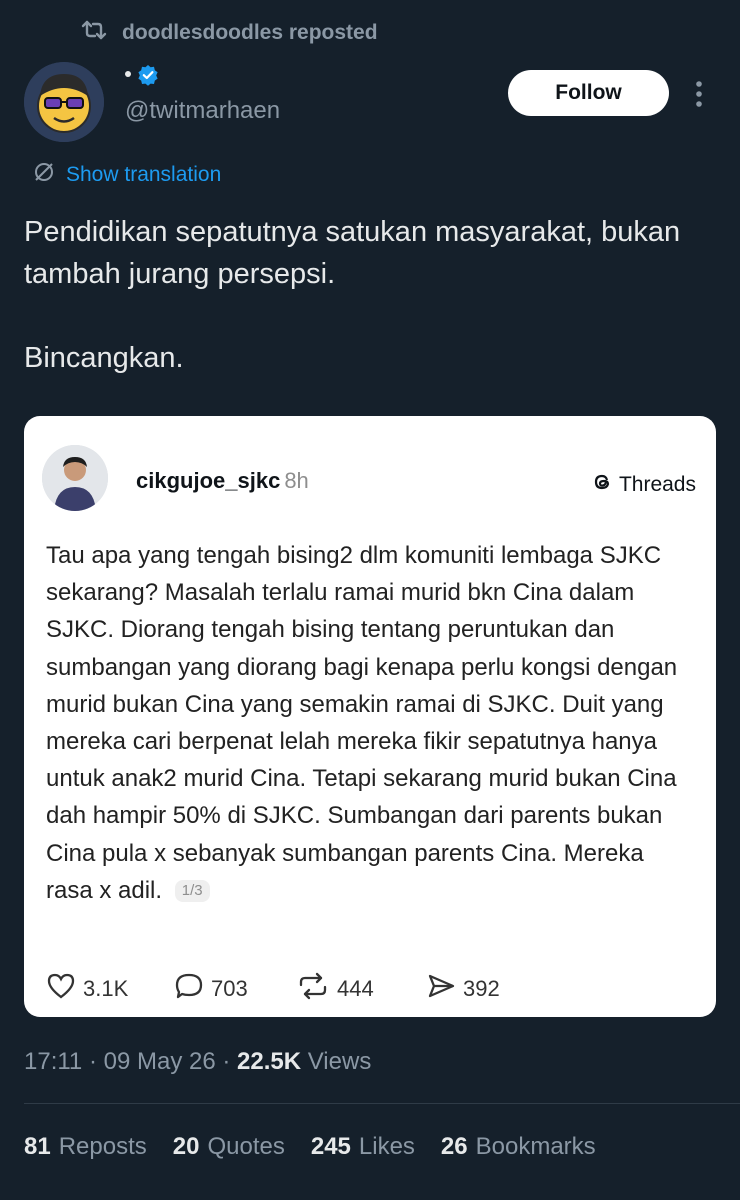  Describe the element at coordinates (186, 1146) in the screenshot. I see `quotes-count: 20` at that location.